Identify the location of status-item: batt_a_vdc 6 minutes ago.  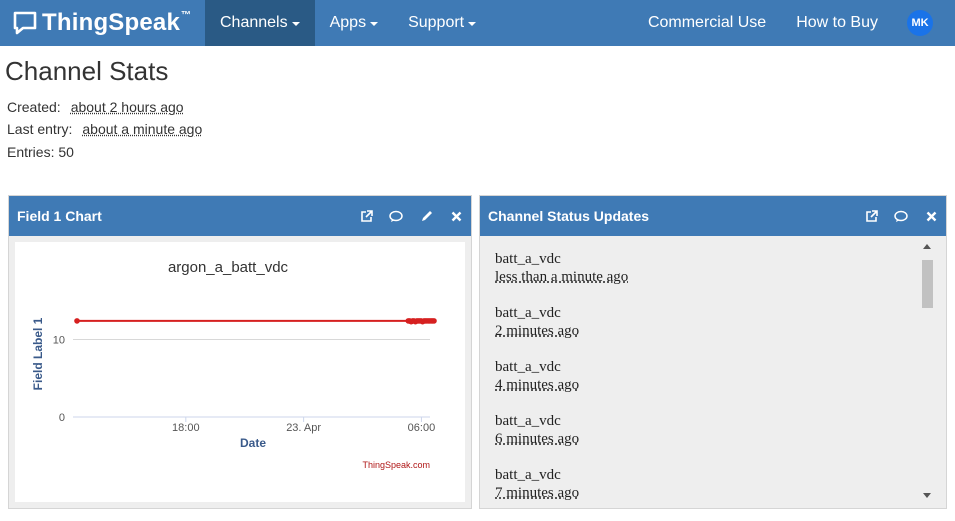
(537, 430).